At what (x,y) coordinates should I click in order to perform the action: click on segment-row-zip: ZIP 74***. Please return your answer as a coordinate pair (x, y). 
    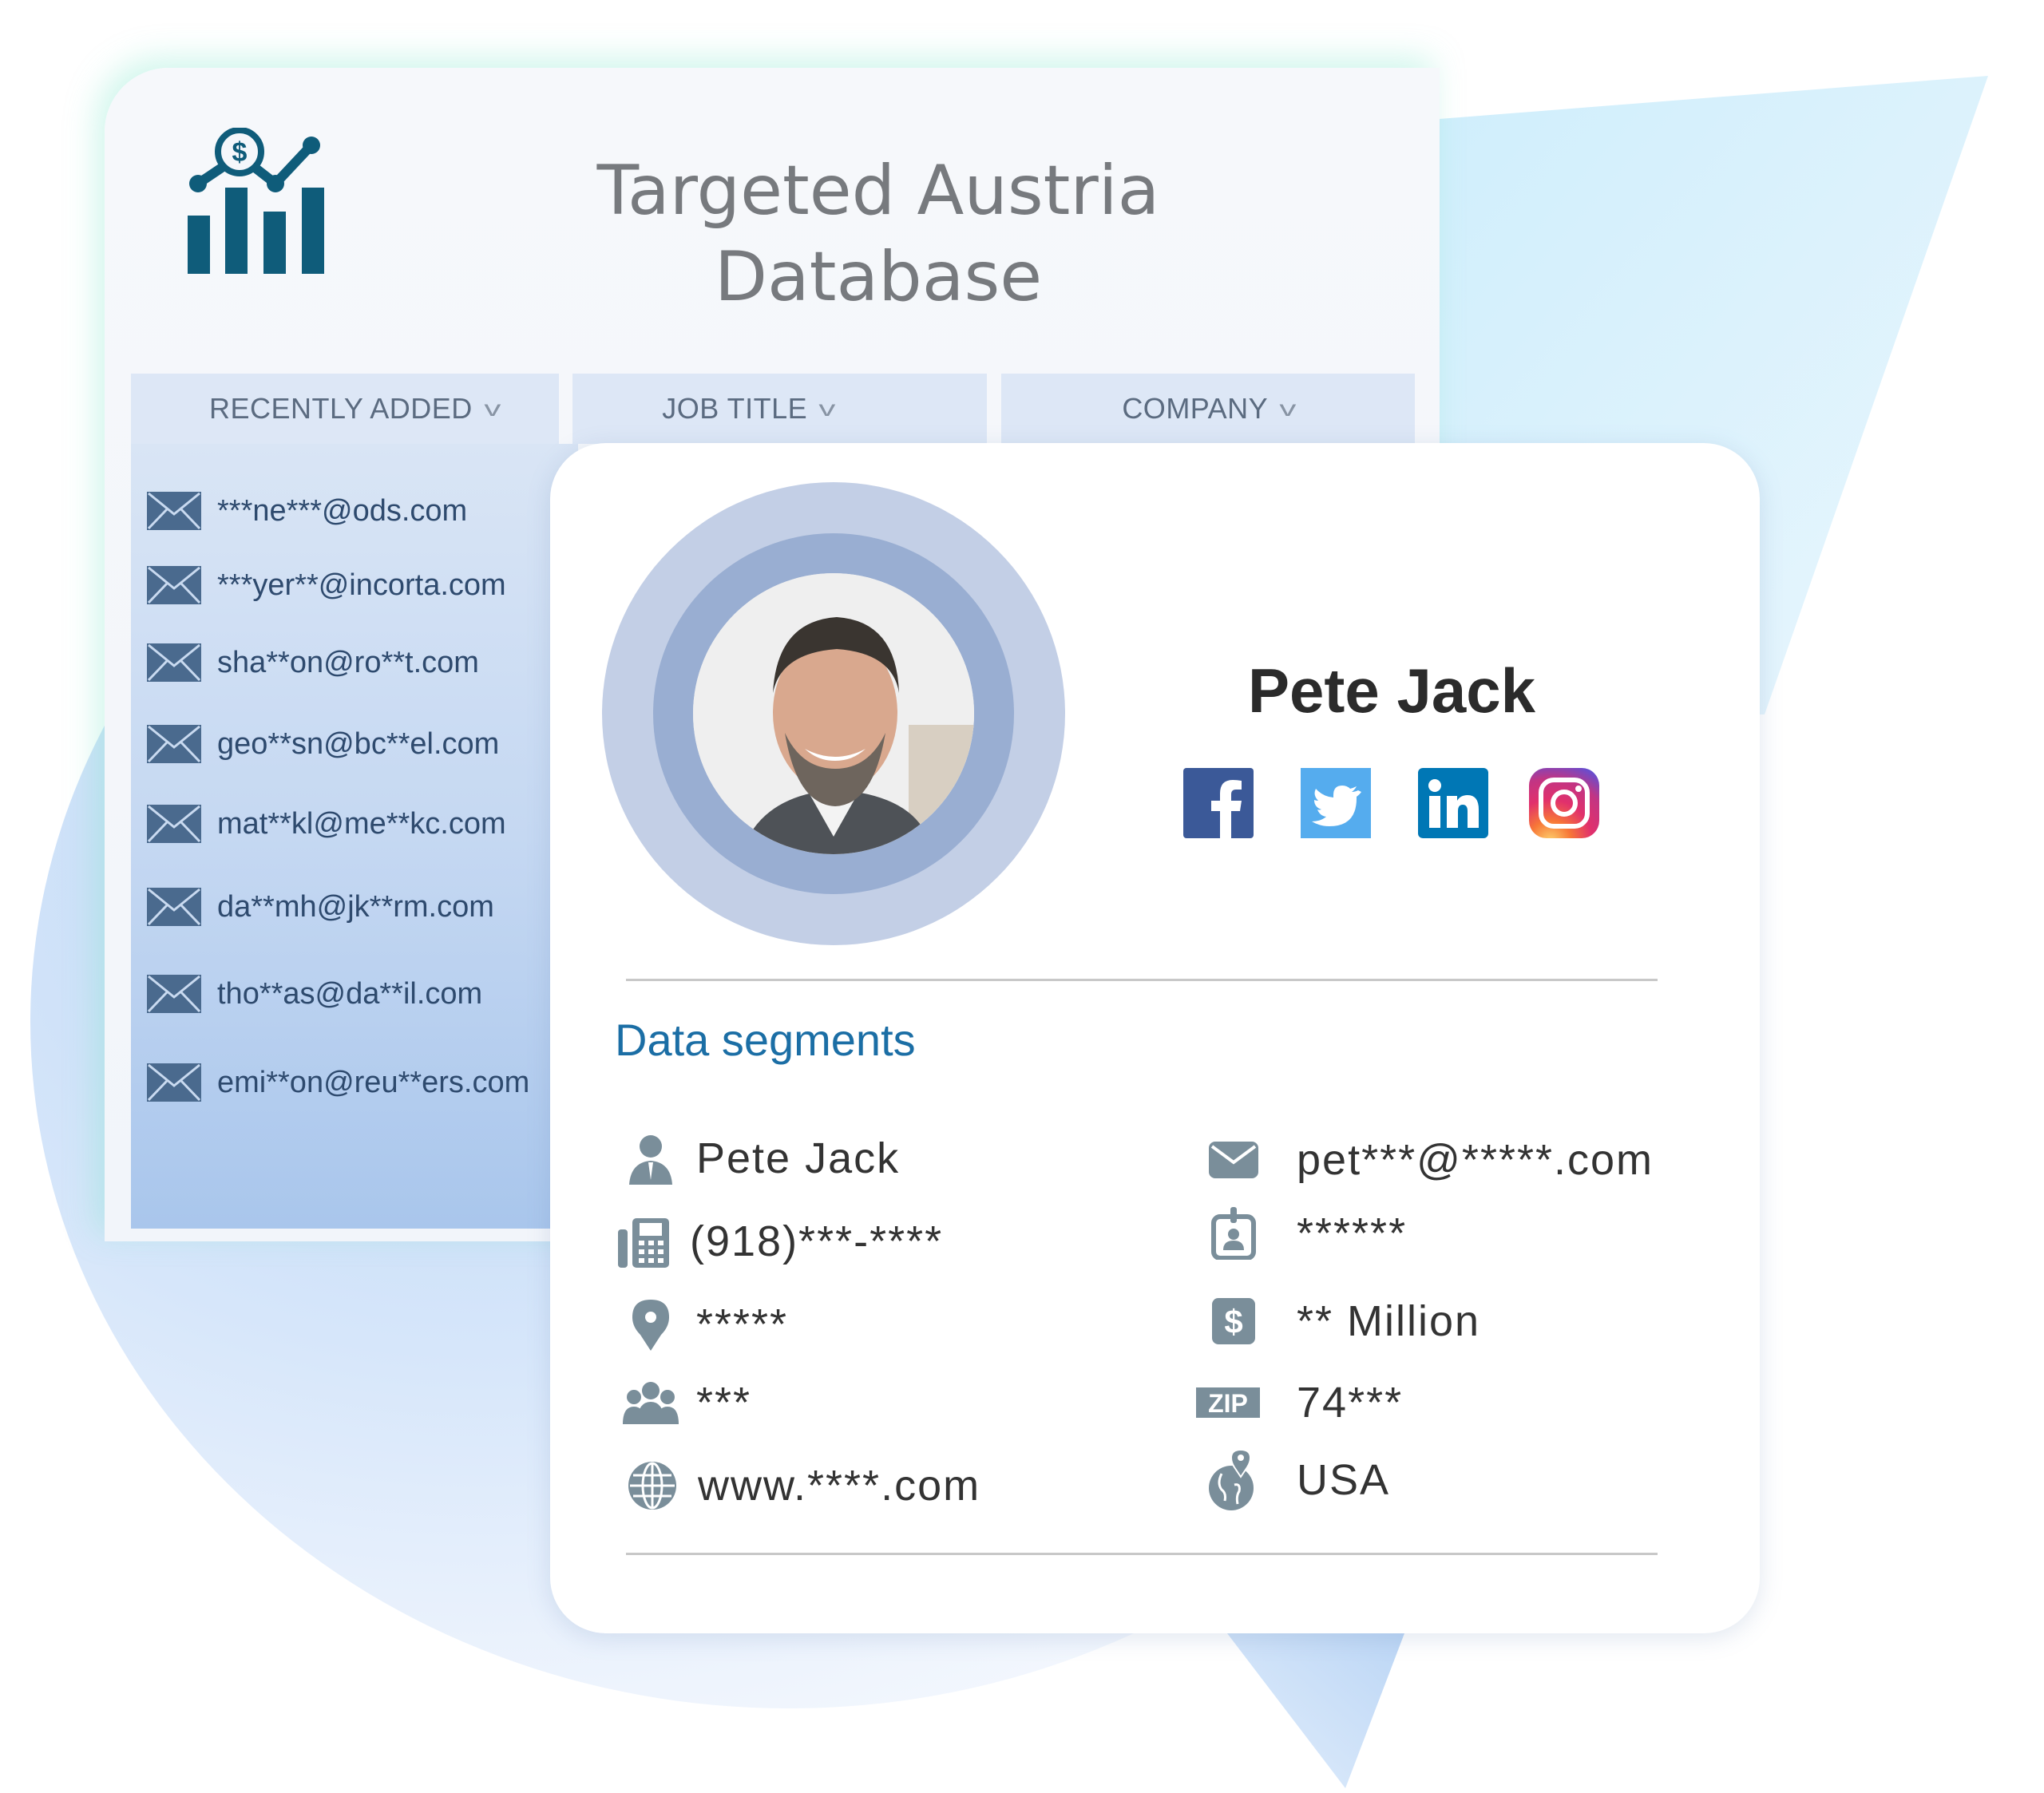
    Looking at the image, I should click on (1298, 1403).